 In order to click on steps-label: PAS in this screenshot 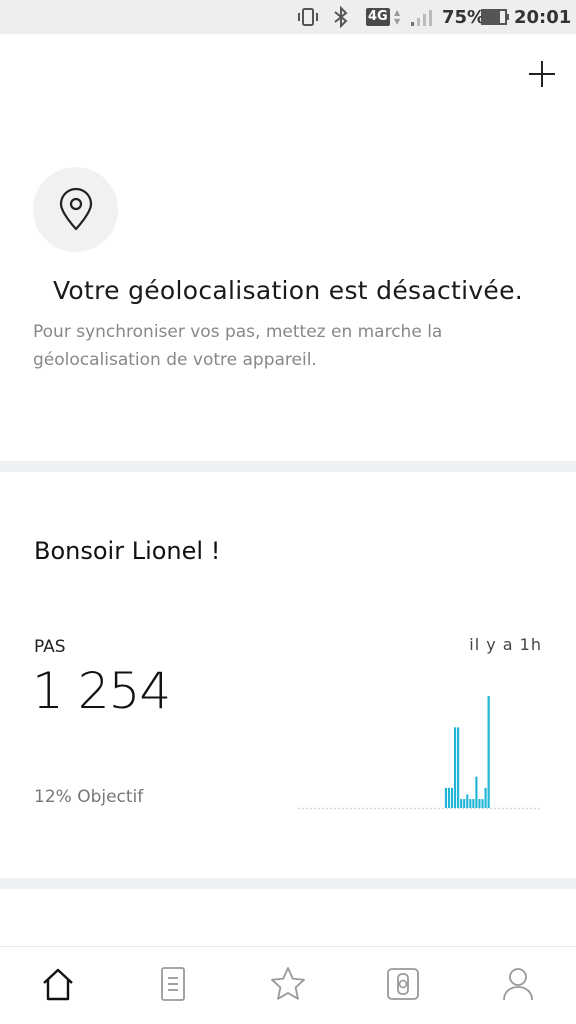, I will do `click(50, 647)`.